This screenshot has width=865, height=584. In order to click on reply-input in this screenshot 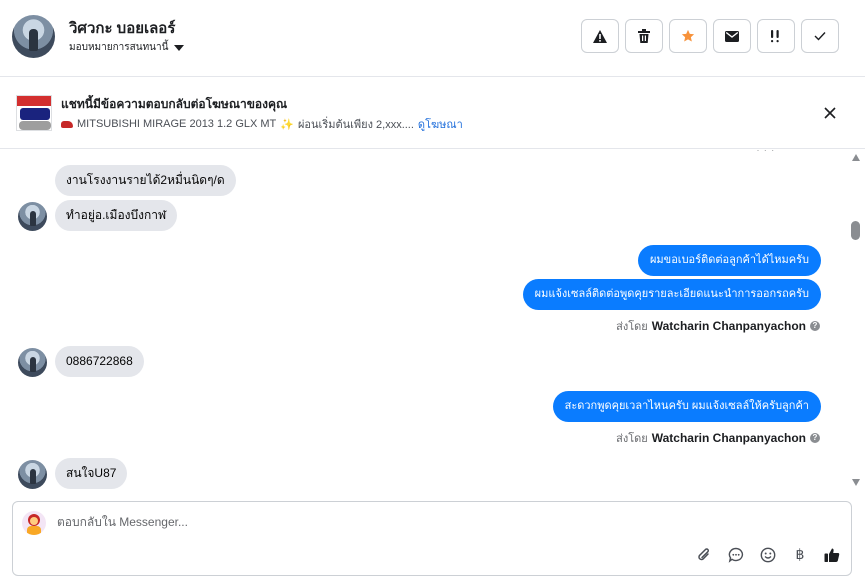, I will do `click(357, 522)`.